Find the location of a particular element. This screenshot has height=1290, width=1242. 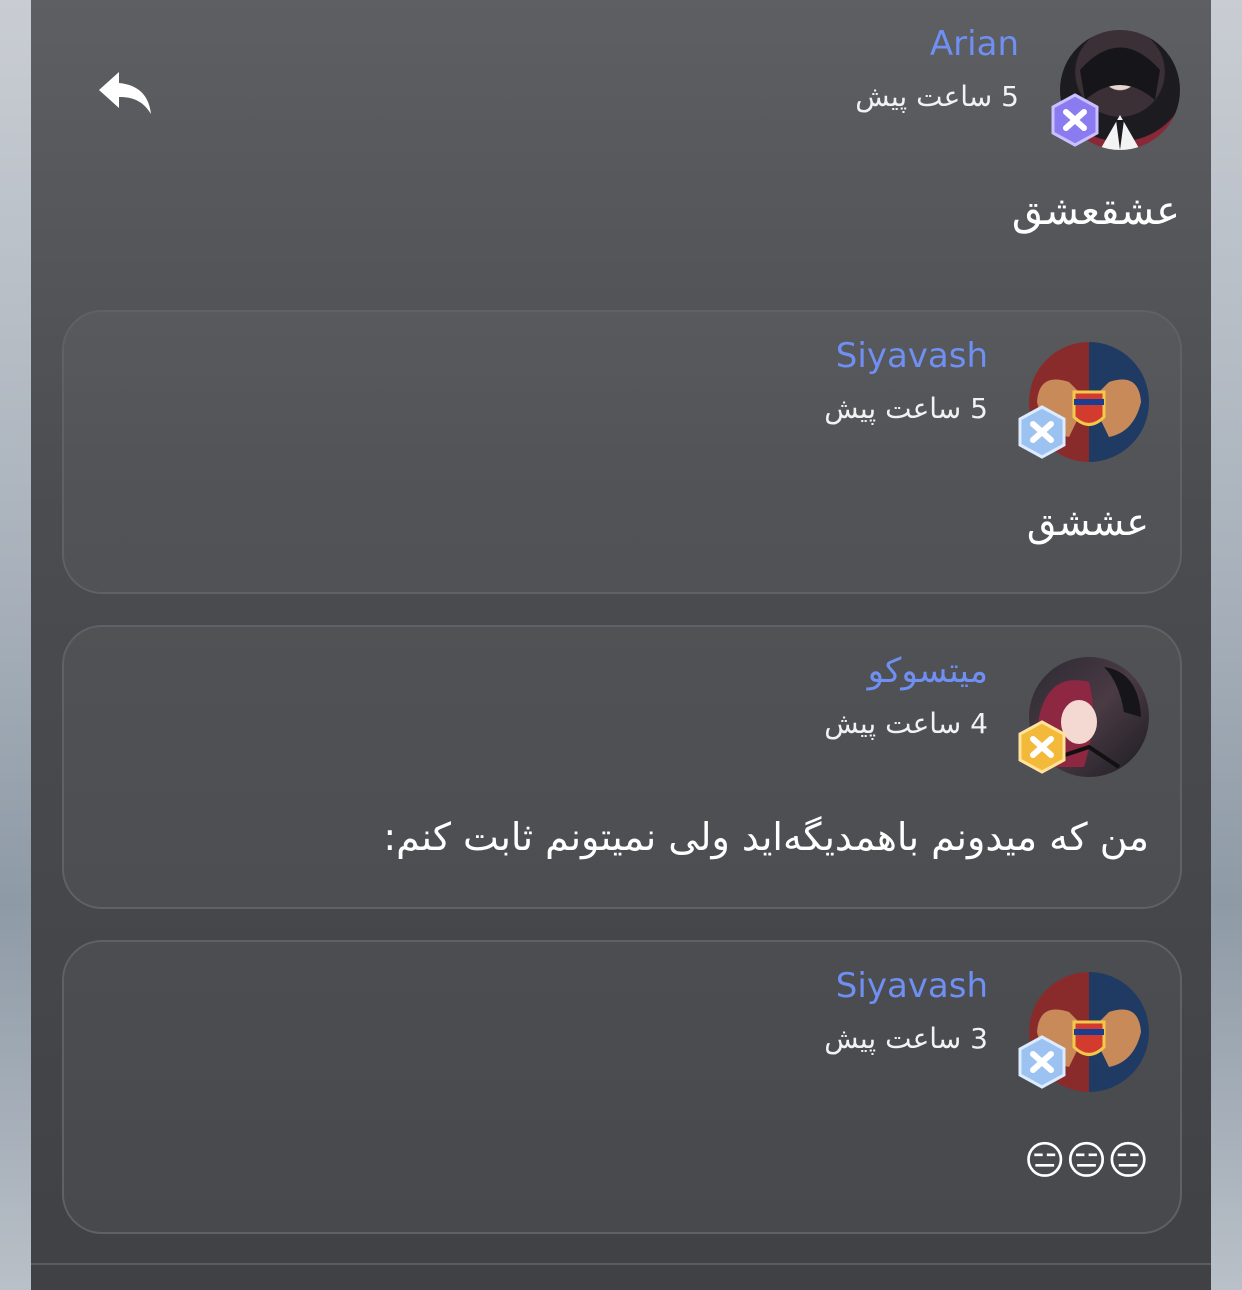

reply-icon is located at coordinates (125, 94).